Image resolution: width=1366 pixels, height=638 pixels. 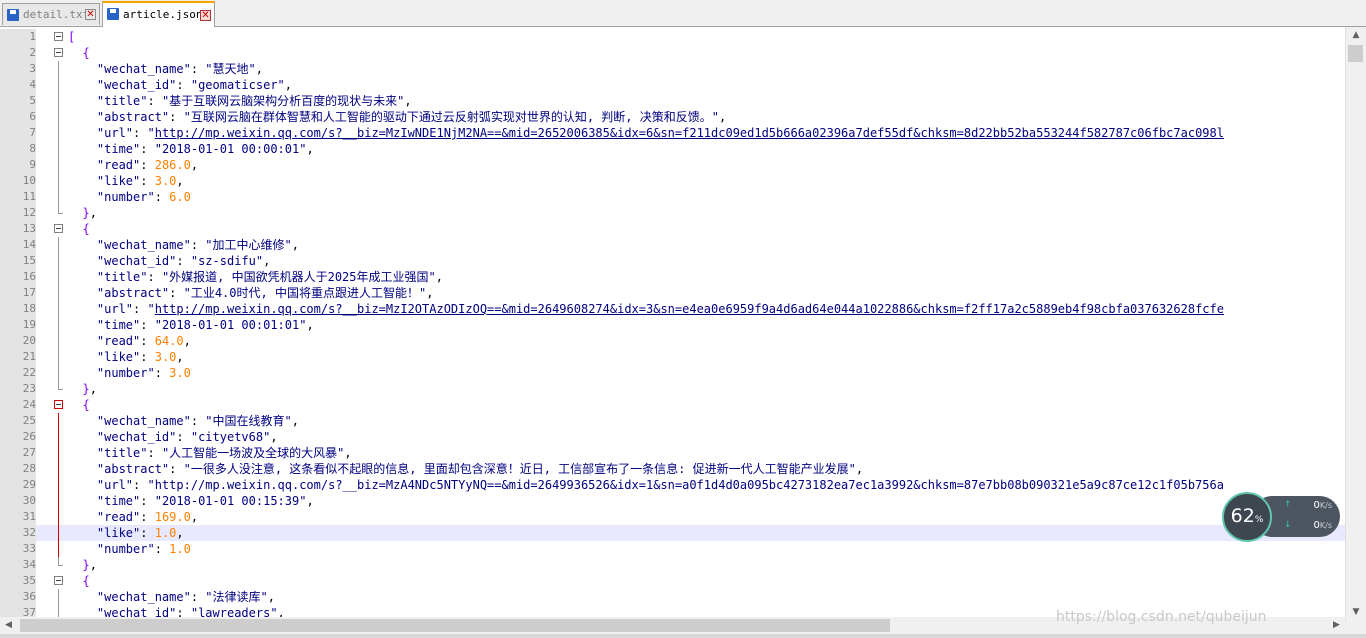 I want to click on code-token: {, so click(x=79, y=229).